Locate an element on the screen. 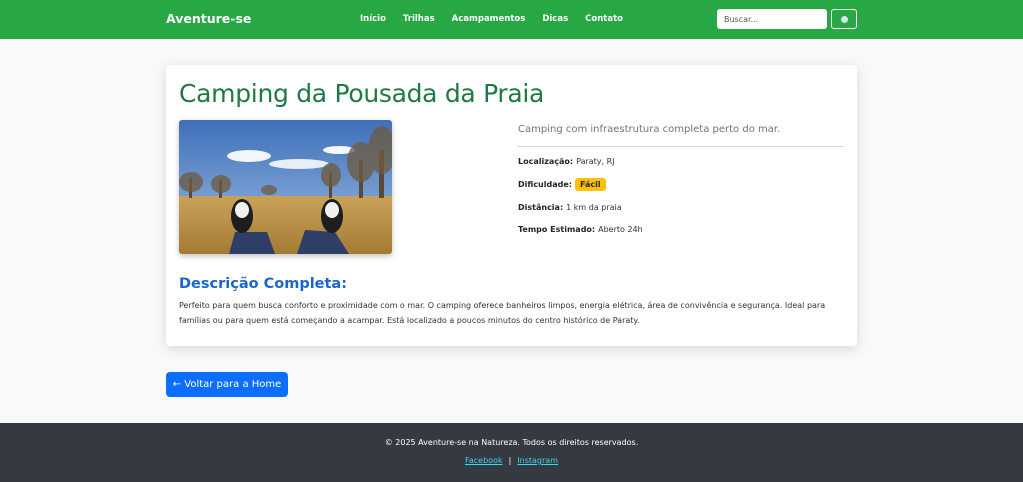 This screenshot has height=482, width=1023. time-label: Tempo Estimado: is located at coordinates (557, 229).